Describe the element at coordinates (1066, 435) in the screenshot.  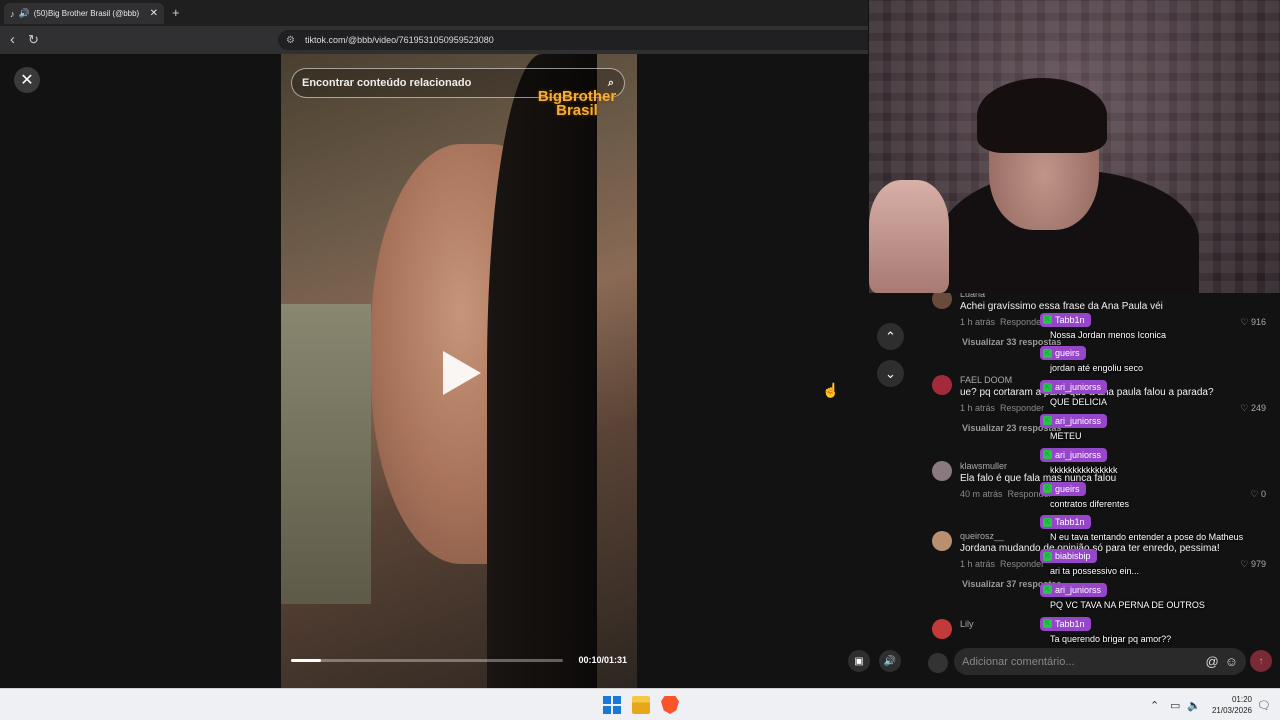
I see `chat-text: METEU` at that location.